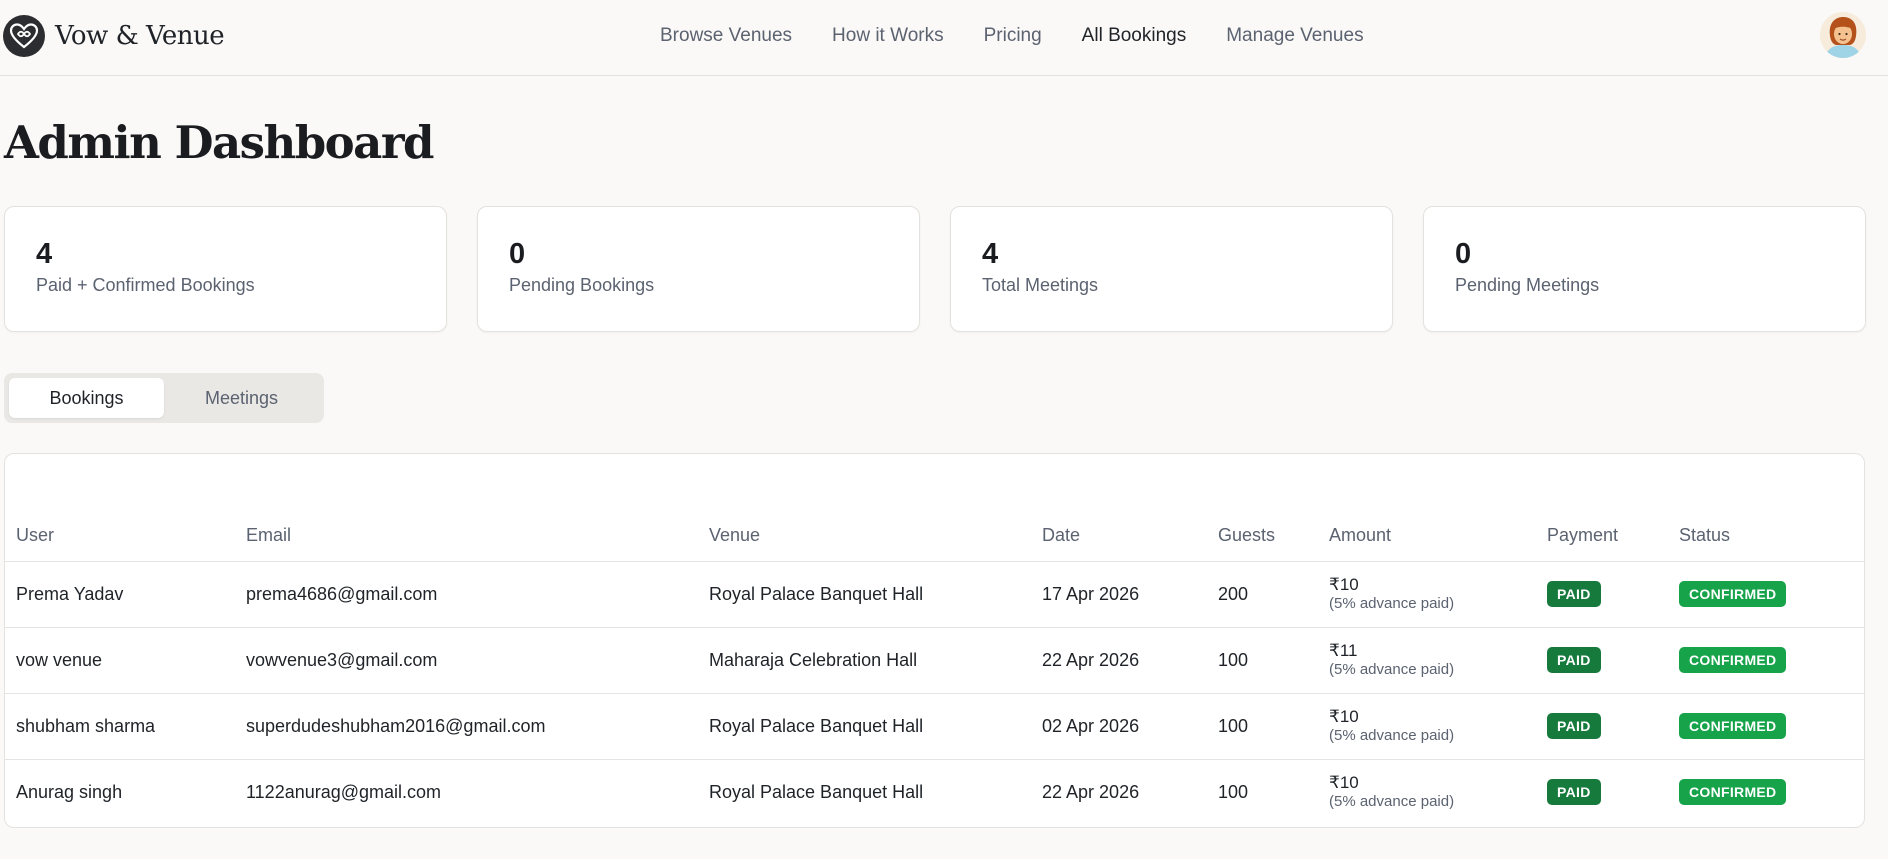 The image size is (1888, 859). I want to click on cell-date: 02 Apr 2026, so click(1119, 726).